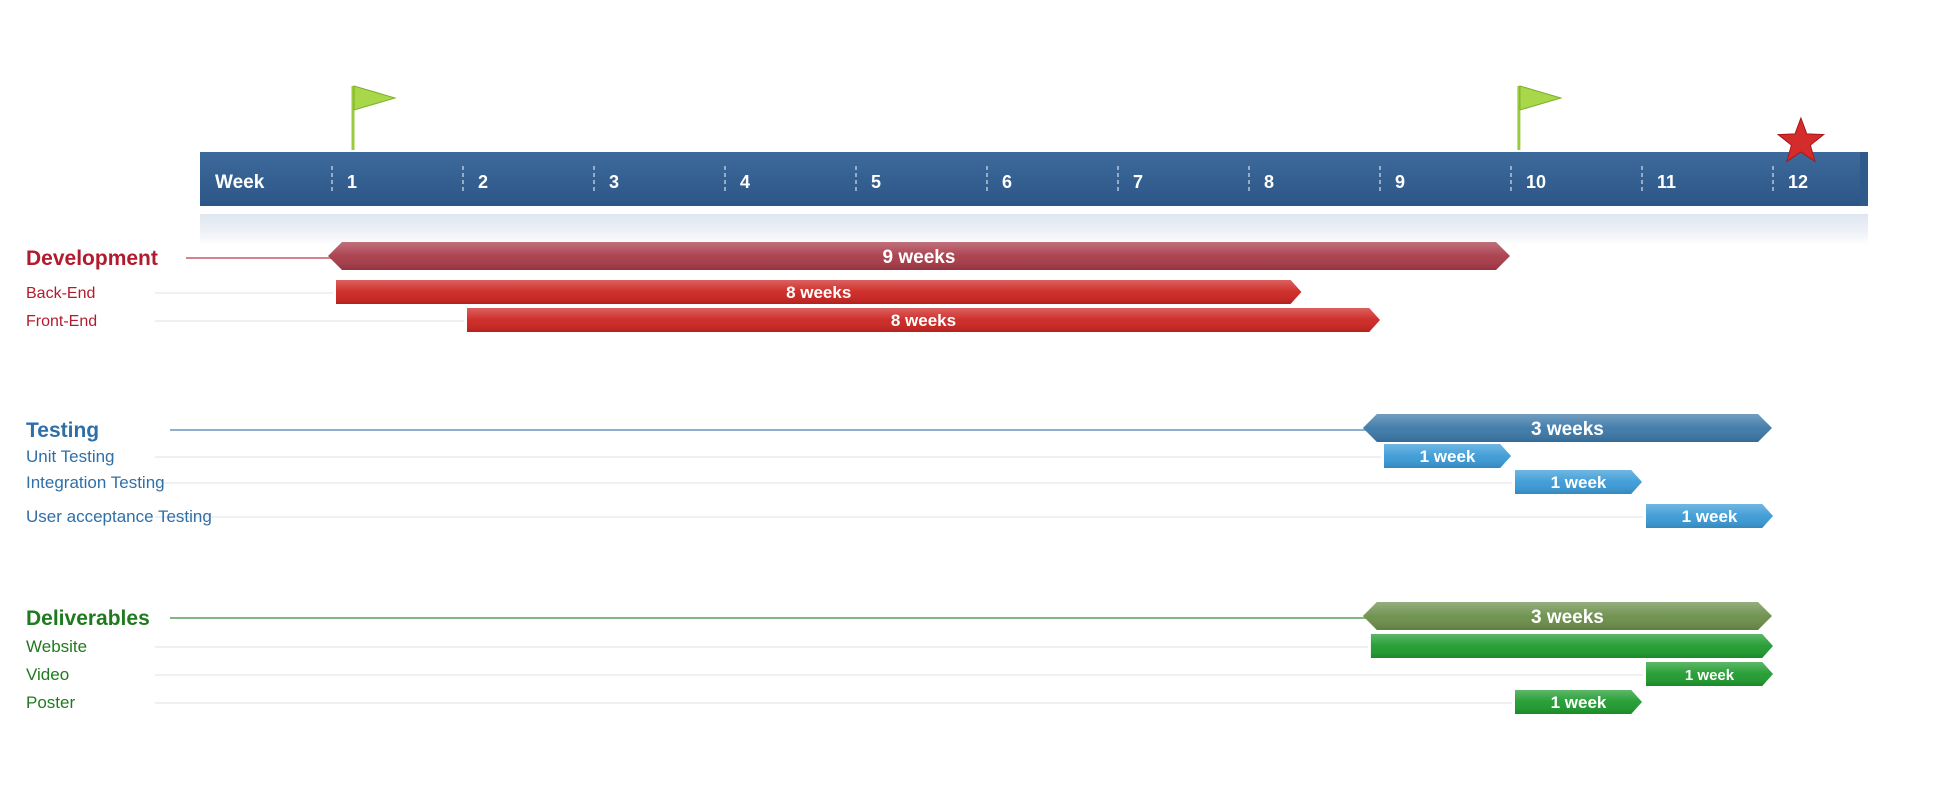 Image resolution: width=1958 pixels, height=806 pixels. What do you see at coordinates (95, 482) in the screenshot?
I see `task-label: Integration Testing` at bounding box center [95, 482].